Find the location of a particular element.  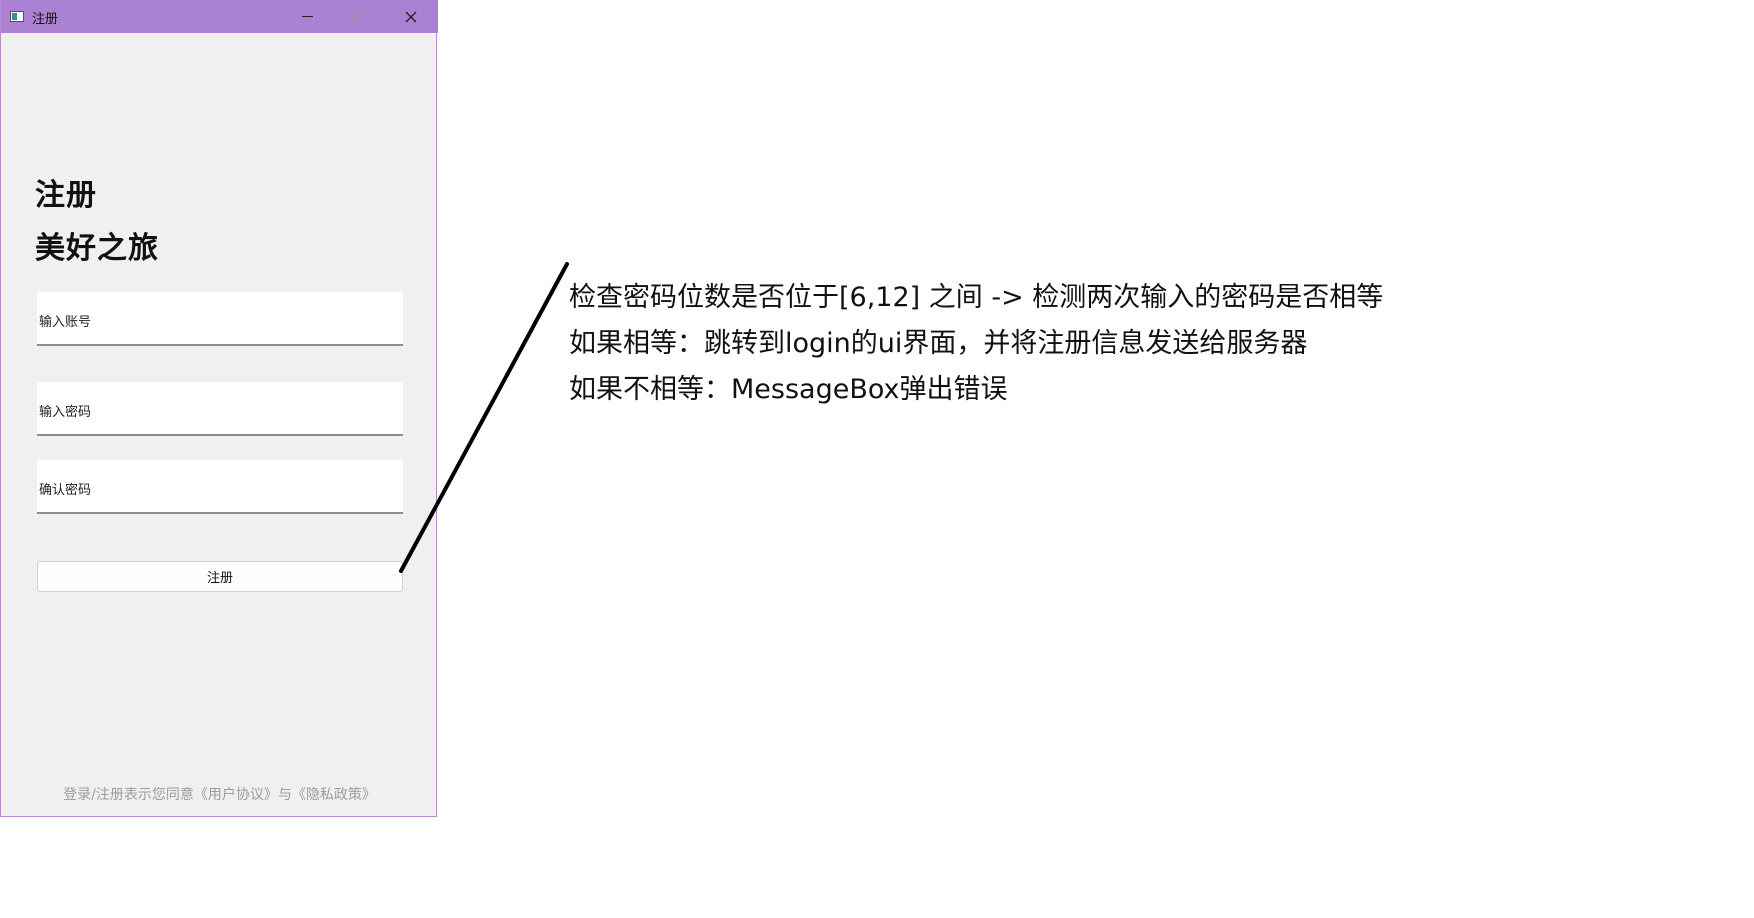

annotation-line-1: 检查密码位数是否位于[6,12] 之间 -> 检测两次输入的密码是否相等 is located at coordinates (976, 297).